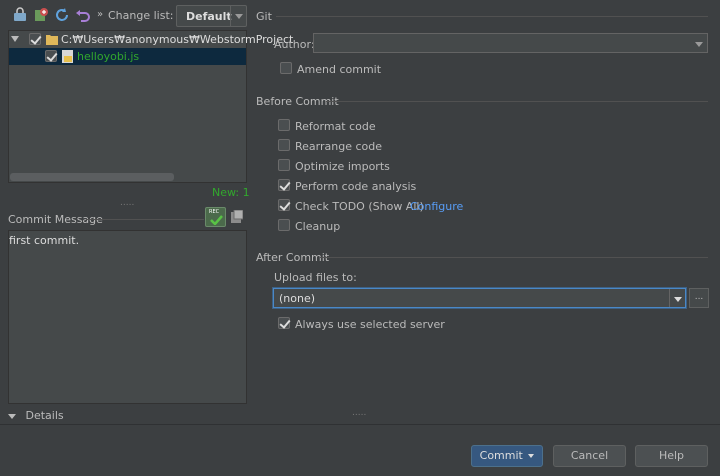 This screenshot has width=720, height=476. Describe the element at coordinates (293, 257) in the screenshot. I see `after-commit-title: After Commit` at that location.